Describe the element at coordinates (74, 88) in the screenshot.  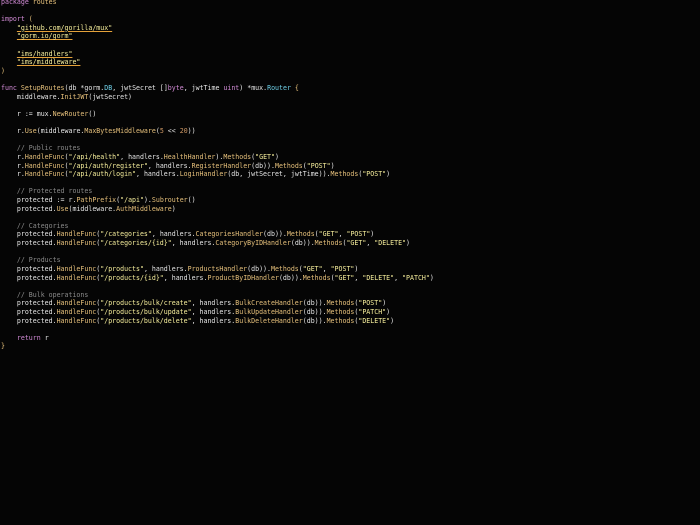
I see `code-token: (db *` at that location.